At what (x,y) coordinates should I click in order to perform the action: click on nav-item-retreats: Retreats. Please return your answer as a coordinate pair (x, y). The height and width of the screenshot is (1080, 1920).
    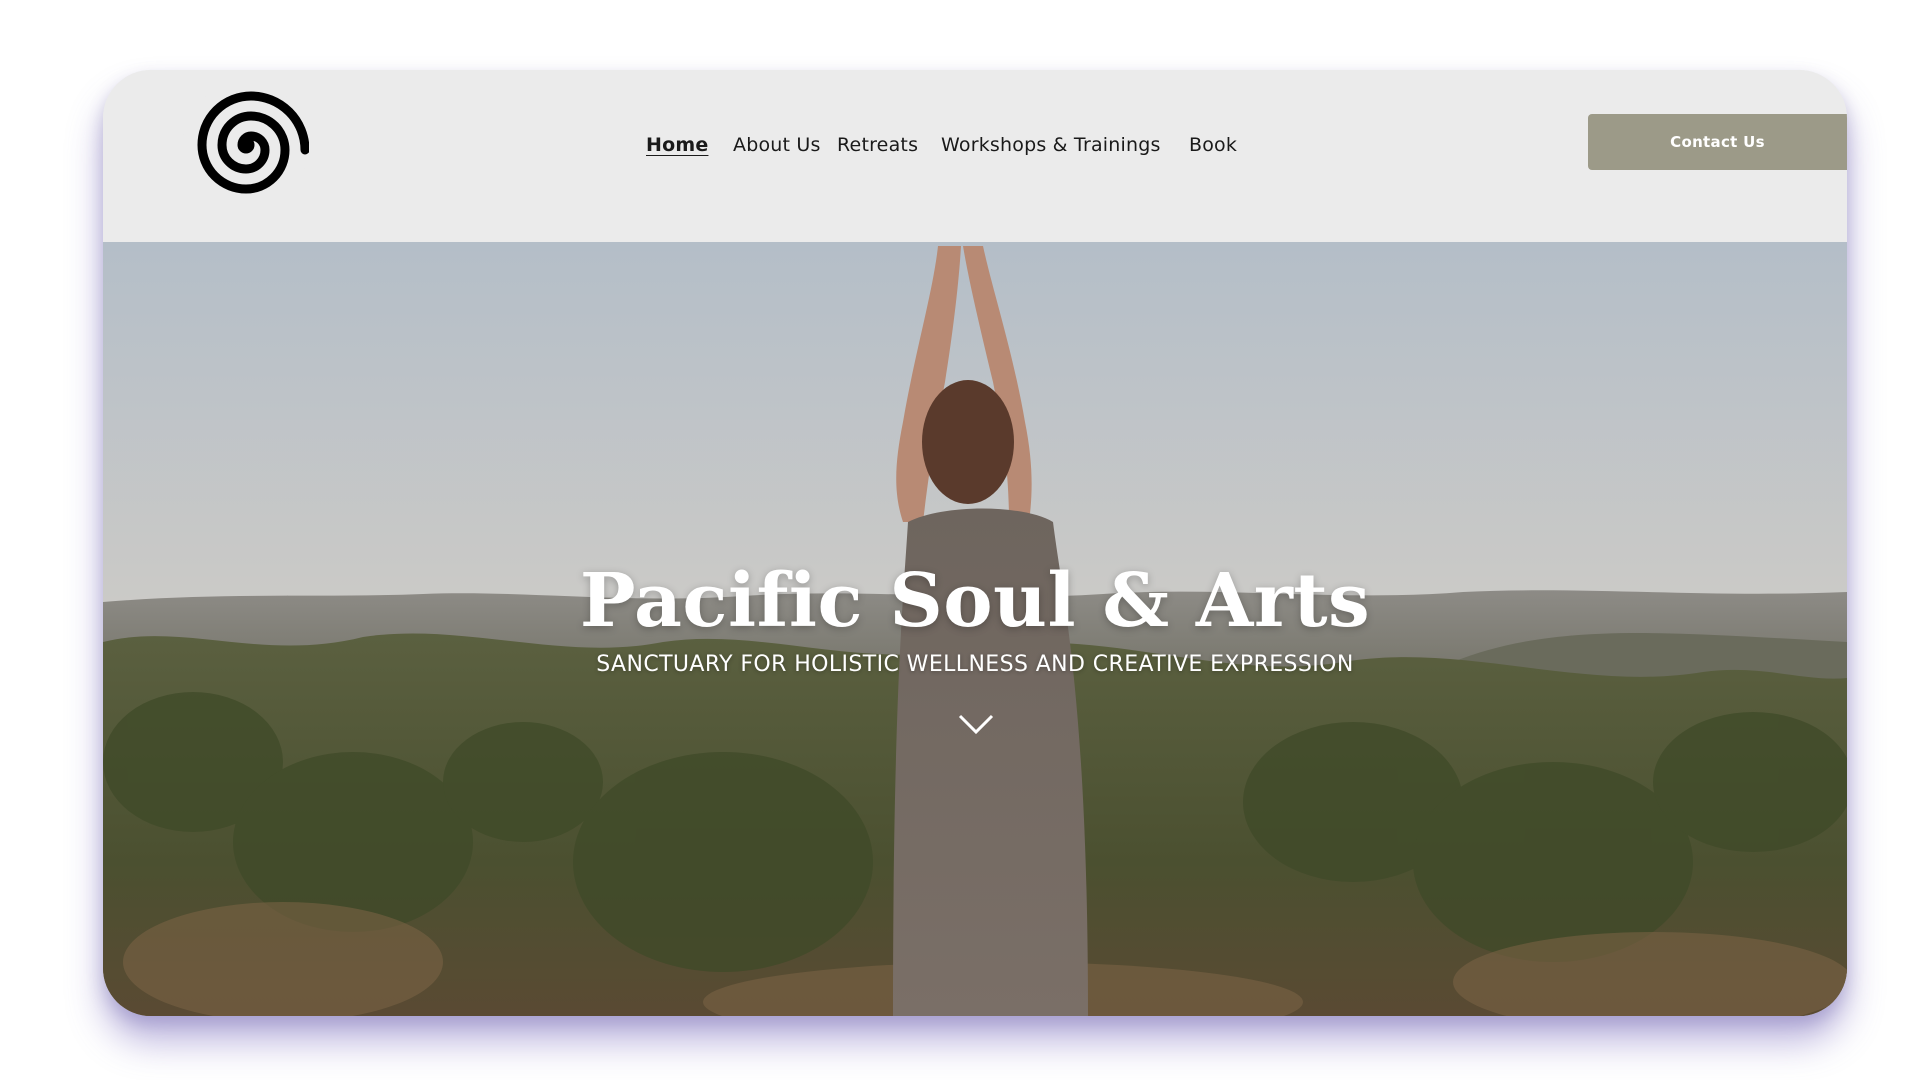
    Looking at the image, I should click on (877, 145).